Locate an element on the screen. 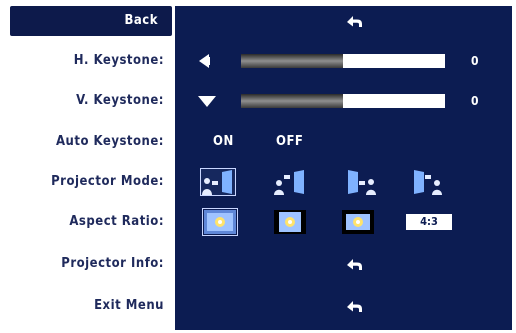 This screenshot has width=516, height=333. row-auto-keystone: ON OFF is located at coordinates (343, 142).